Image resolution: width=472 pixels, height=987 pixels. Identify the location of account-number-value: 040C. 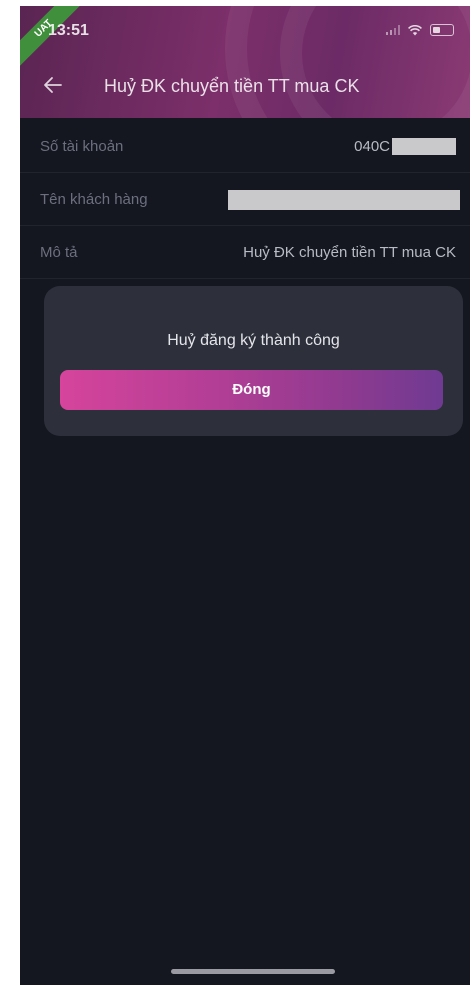
(405, 146).